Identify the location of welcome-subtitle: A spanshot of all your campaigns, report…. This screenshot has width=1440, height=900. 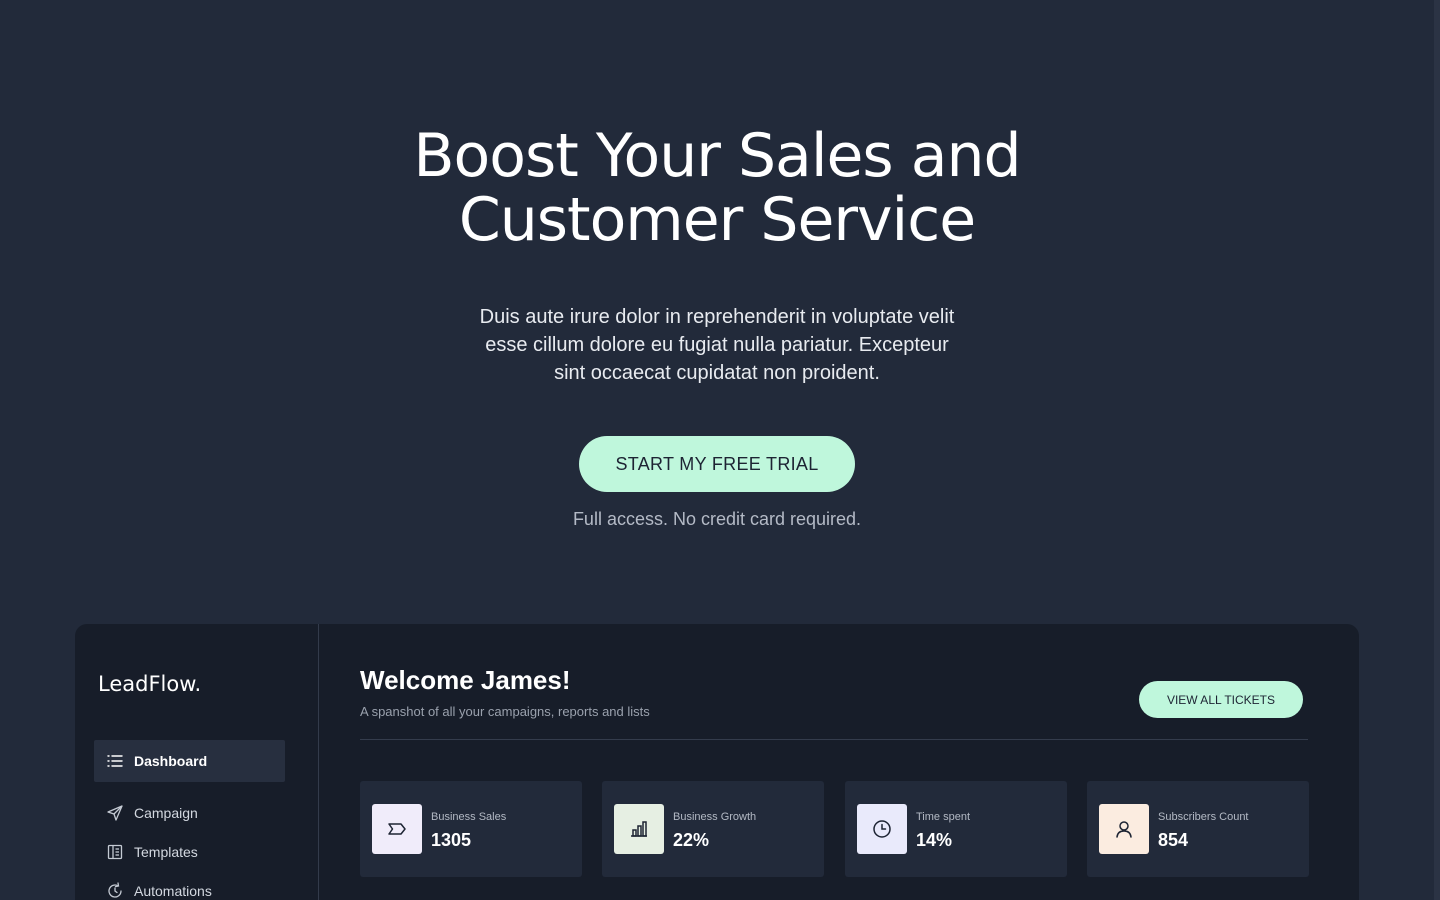
(505, 711).